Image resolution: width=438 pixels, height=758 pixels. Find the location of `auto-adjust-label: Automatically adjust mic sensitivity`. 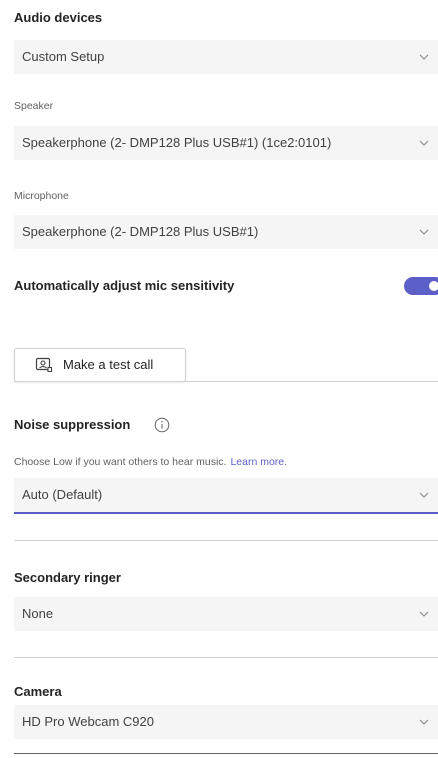

auto-adjust-label: Automatically adjust mic sensitivity is located at coordinates (124, 285).